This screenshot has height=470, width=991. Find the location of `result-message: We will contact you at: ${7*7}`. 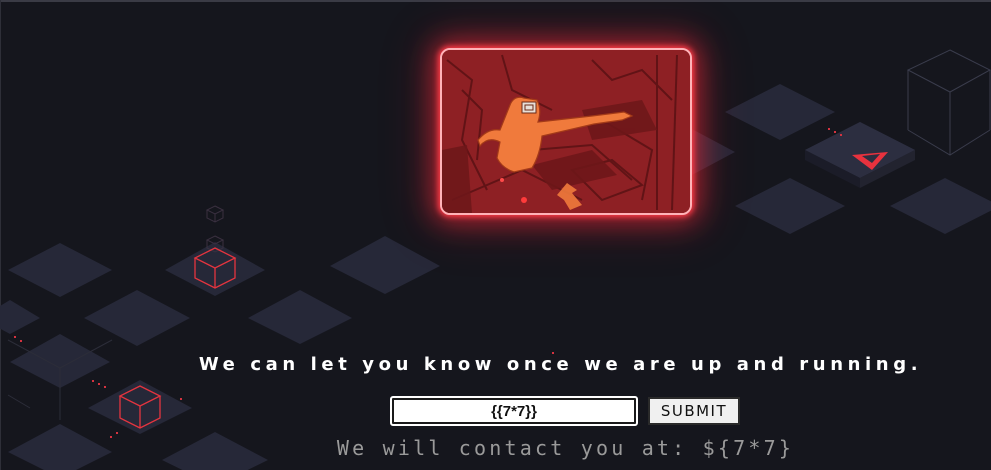

result-message: We will contact you at: ${7*7} is located at coordinates (565, 448).